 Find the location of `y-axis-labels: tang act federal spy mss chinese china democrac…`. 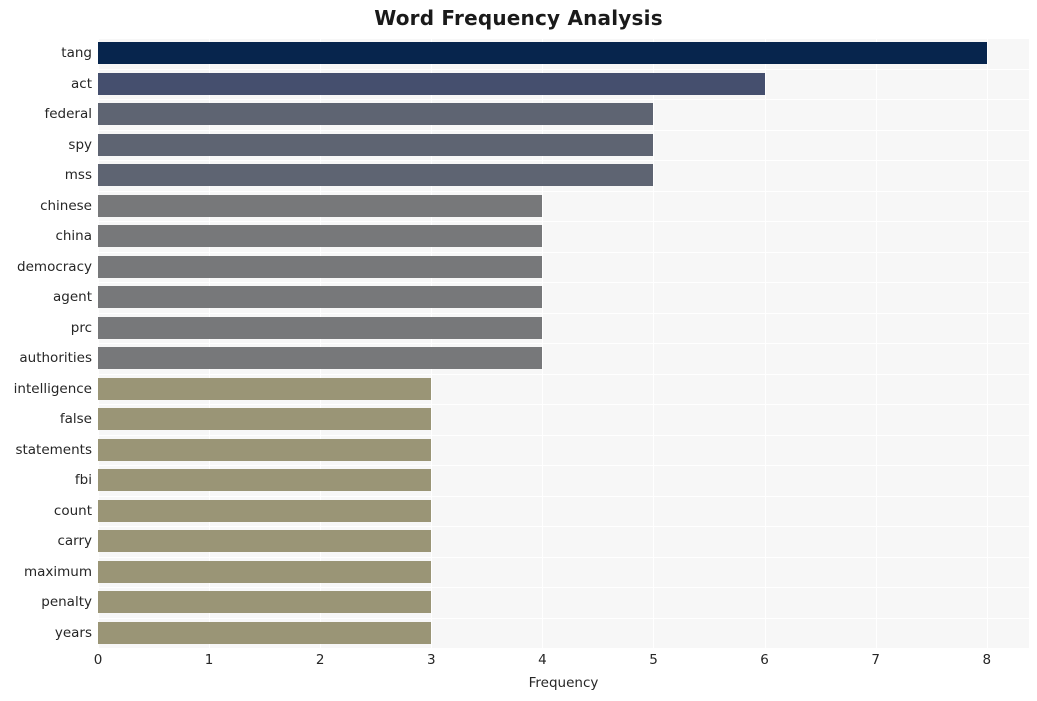

y-axis-labels: tang act federal spy mss chinese china democrac… is located at coordinates (46, 343).